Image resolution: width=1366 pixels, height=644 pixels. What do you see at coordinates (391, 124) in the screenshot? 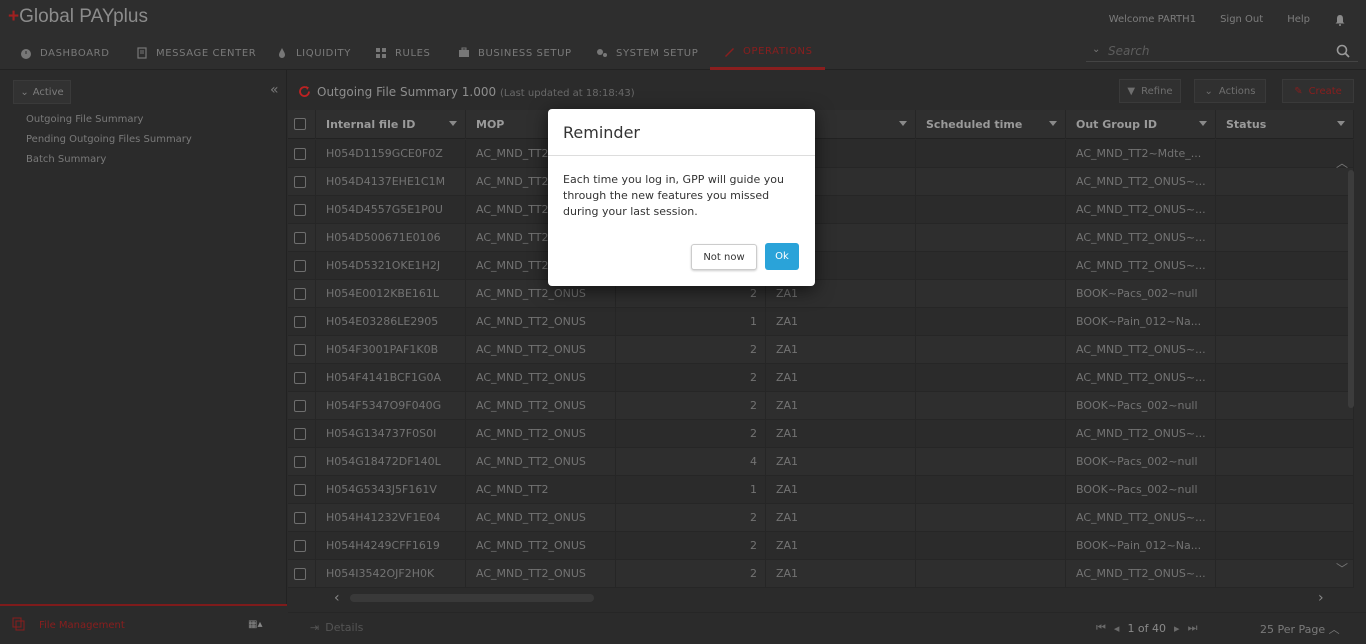
I see `column-header-internal-file-id: Internal file ID` at bounding box center [391, 124].